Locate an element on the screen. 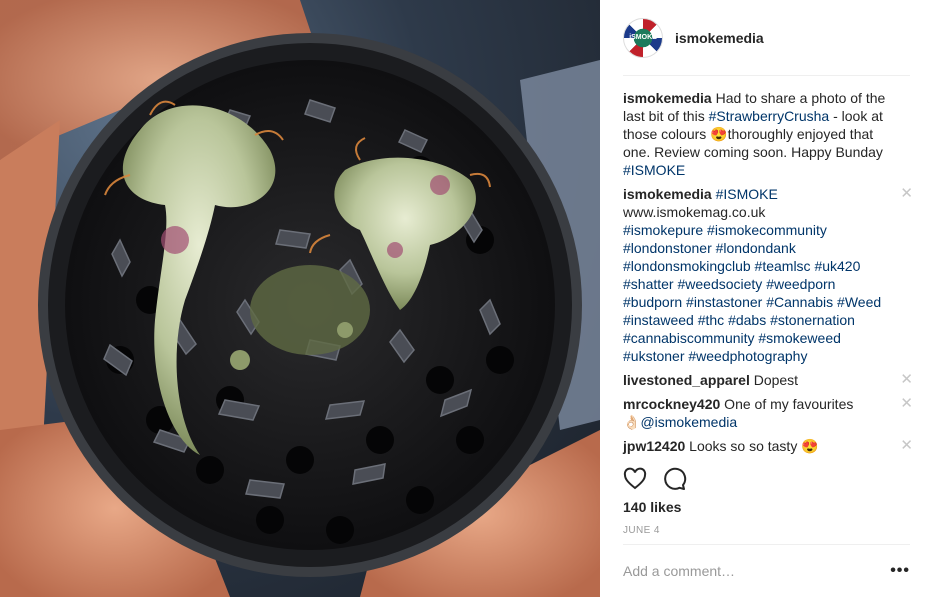 This screenshot has height=597, width=930. action-bar is located at coordinates (766, 479).